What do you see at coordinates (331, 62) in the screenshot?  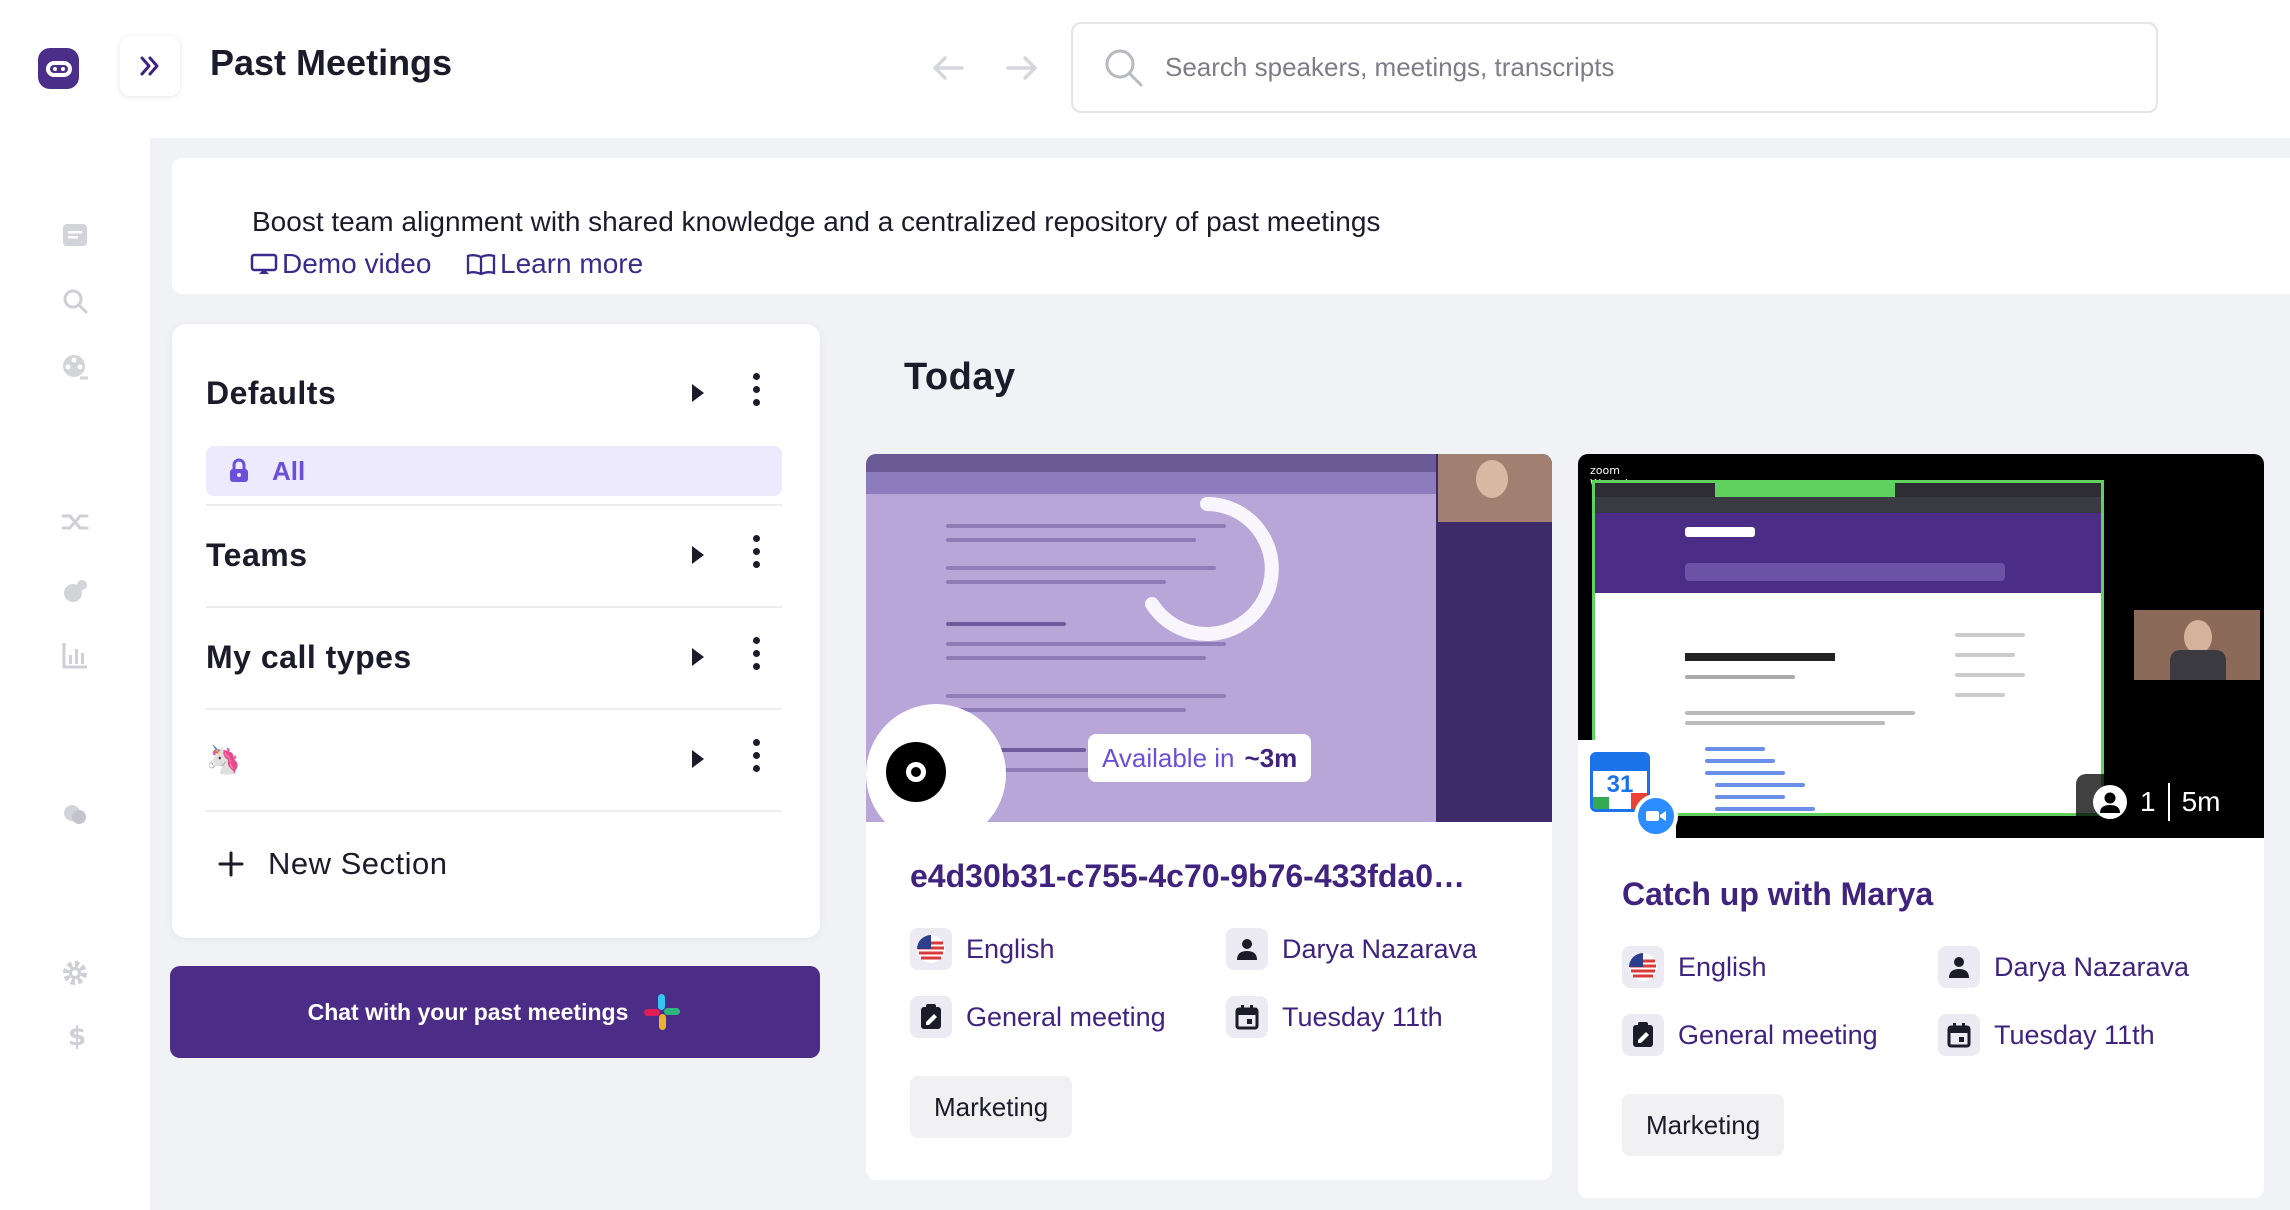 I see `page-title: Past Meetings` at bounding box center [331, 62].